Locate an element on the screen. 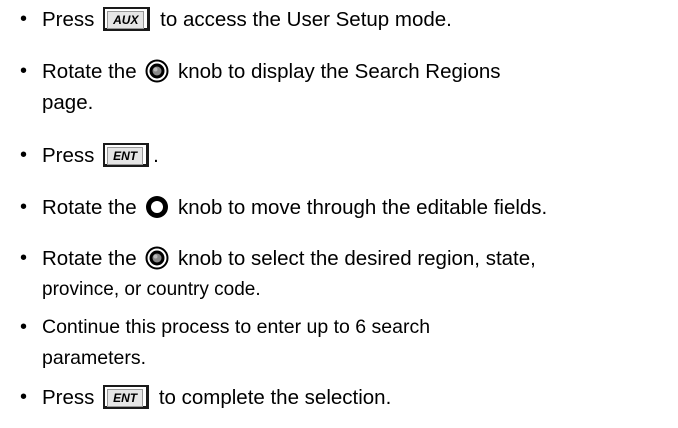  step-6-text-line2: parameters. is located at coordinates (94, 358).